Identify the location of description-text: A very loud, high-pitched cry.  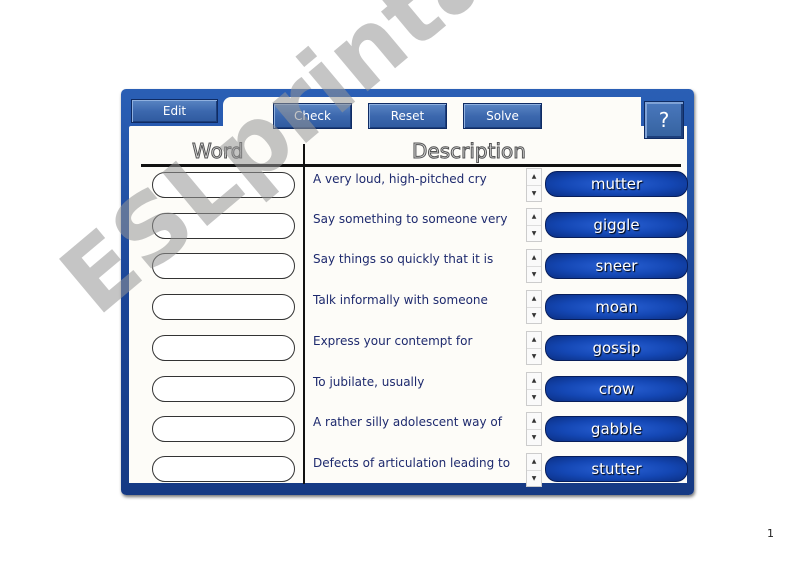
(400, 179).